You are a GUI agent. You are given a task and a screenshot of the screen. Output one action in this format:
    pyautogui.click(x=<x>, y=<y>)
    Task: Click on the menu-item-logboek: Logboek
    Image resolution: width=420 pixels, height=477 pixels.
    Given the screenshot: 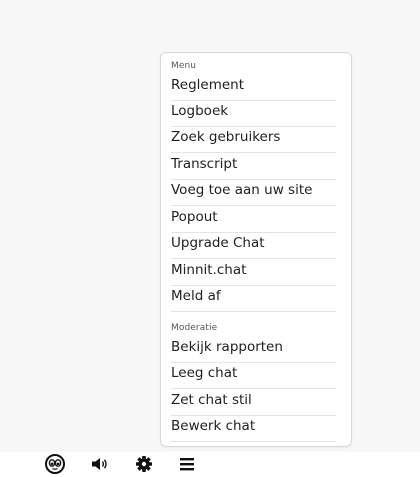 What is the action you would take?
    pyautogui.click(x=253, y=114)
    